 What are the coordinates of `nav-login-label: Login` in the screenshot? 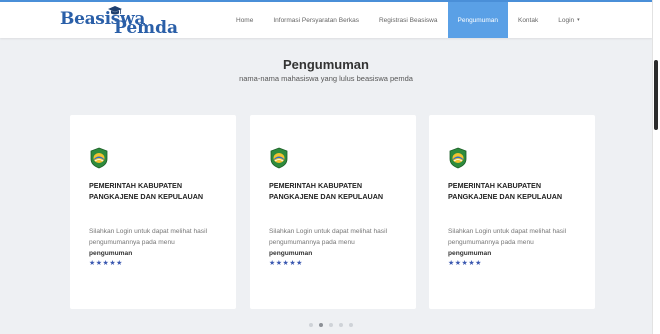 It's located at (566, 20).